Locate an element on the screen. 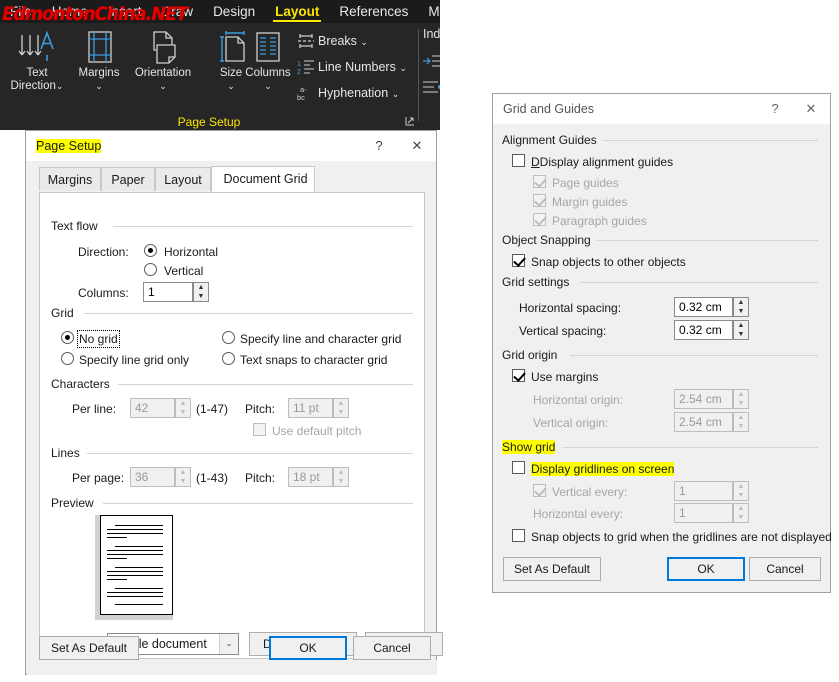 This screenshot has width=839, height=682. vertical-every-checkbox is located at coordinates (539, 490).